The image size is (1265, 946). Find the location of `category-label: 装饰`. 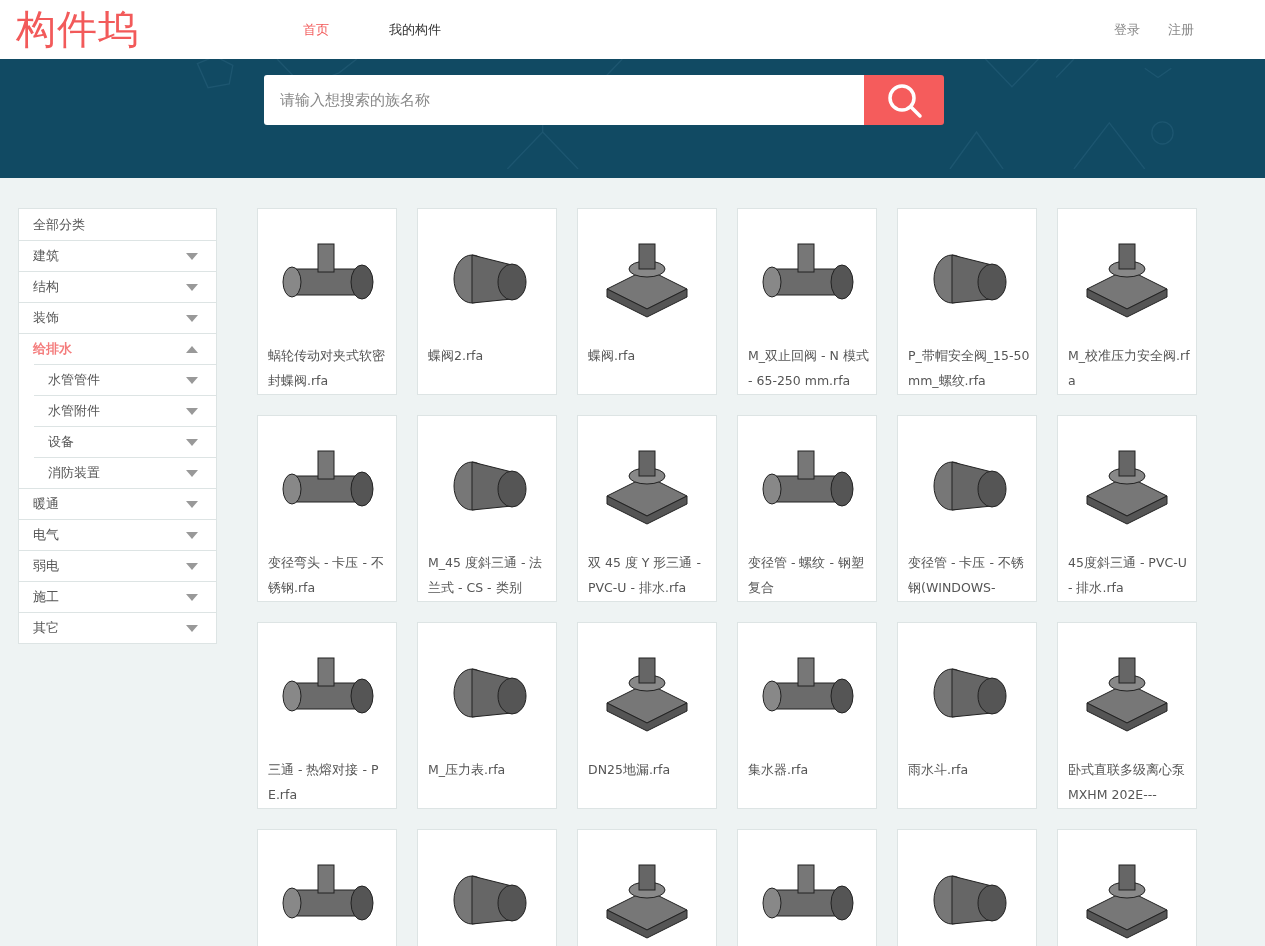

category-label: 装饰 is located at coordinates (46, 318).